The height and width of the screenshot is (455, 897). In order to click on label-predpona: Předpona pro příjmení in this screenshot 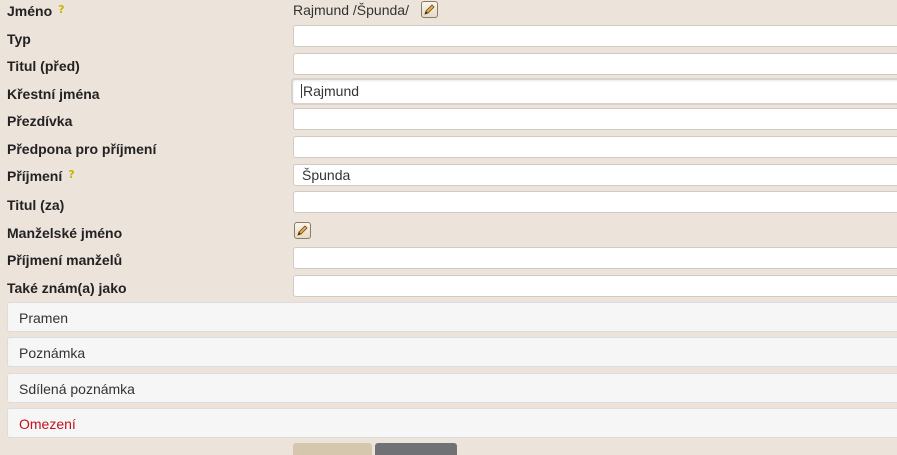, I will do `click(82, 149)`.